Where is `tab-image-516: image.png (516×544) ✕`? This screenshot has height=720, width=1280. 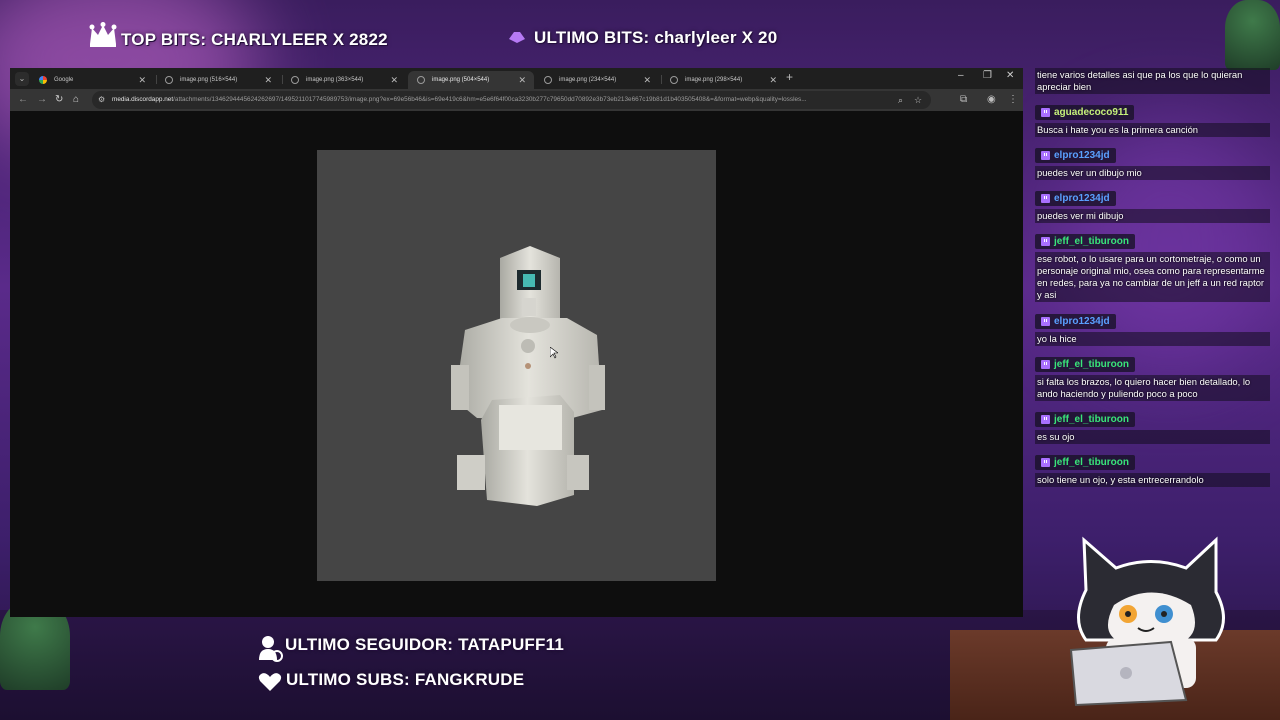
tab-image-516: image.png (516×544) ✕ is located at coordinates (218, 80).